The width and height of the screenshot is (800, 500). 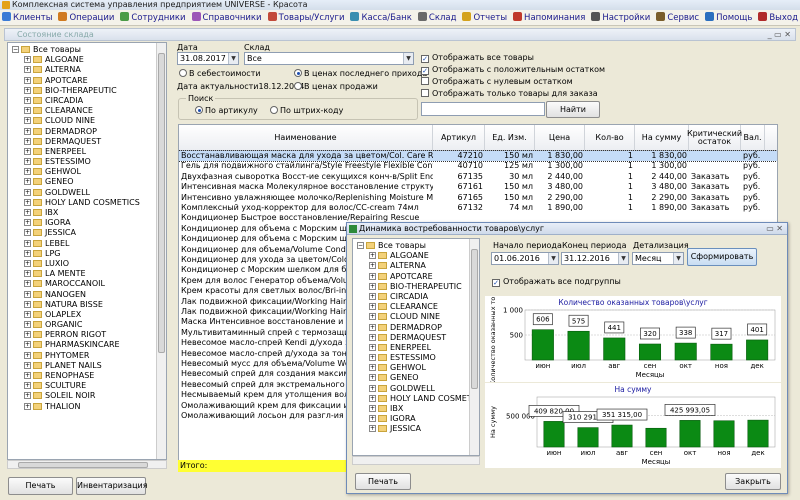 What do you see at coordinates (88, 396) in the screenshot?
I see `tree-item: + SOLEIL NOIR` at bounding box center [88, 396].